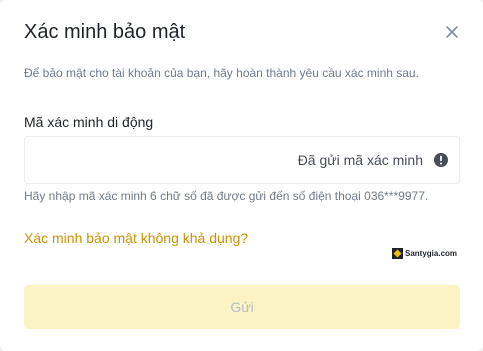  What do you see at coordinates (242, 307) in the screenshot?
I see `submit-button: Gửi` at bounding box center [242, 307].